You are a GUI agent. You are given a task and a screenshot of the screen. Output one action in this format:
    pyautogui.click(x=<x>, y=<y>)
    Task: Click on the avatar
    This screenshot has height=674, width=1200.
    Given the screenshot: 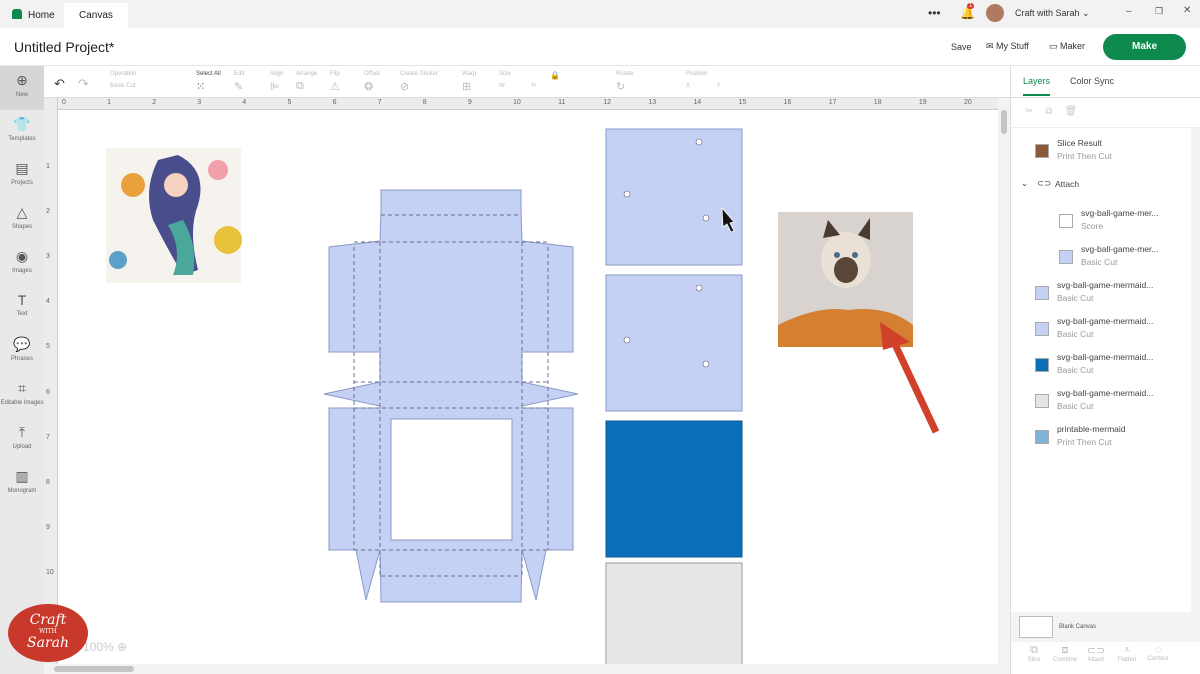 What is the action you would take?
    pyautogui.click(x=995, y=13)
    